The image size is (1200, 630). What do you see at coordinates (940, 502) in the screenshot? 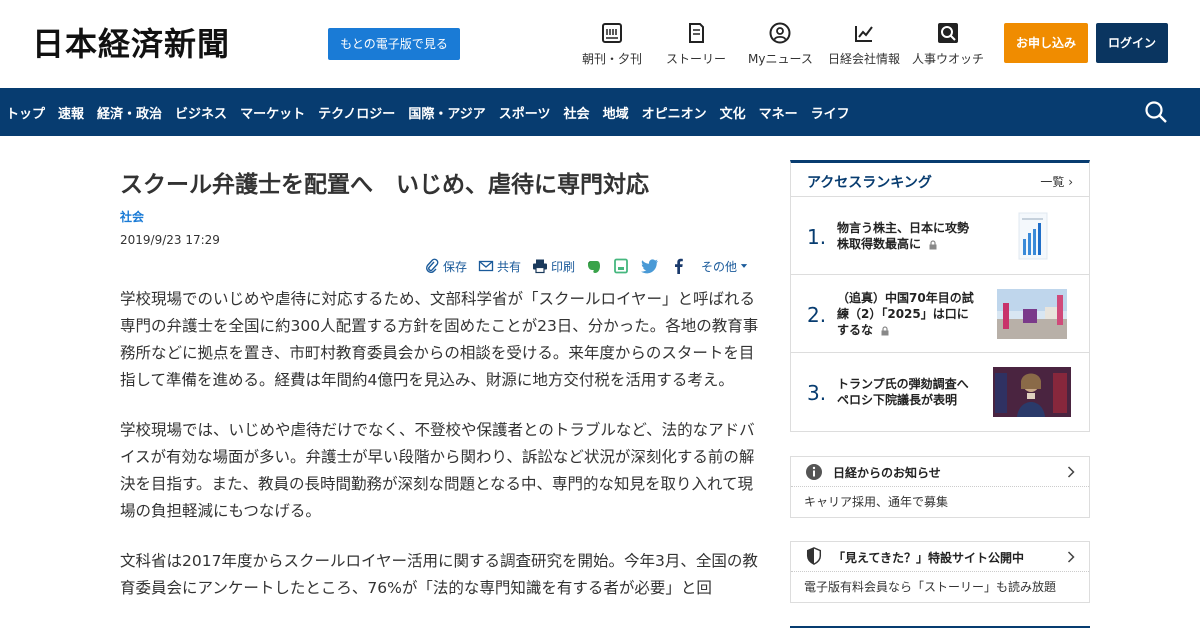
I see `notice-body: キャリア採用、通年で募集` at bounding box center [940, 502].